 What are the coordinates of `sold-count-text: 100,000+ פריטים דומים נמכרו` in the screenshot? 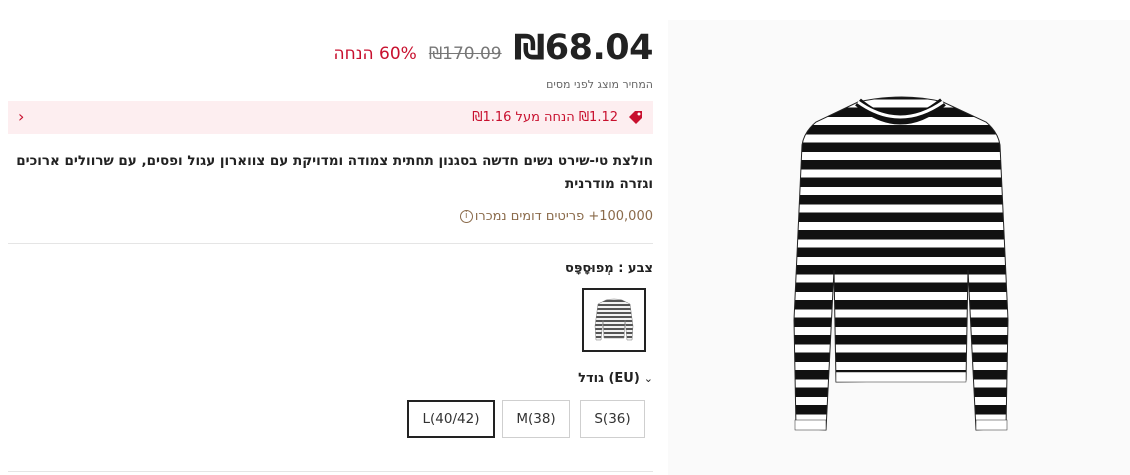 It's located at (563, 216).